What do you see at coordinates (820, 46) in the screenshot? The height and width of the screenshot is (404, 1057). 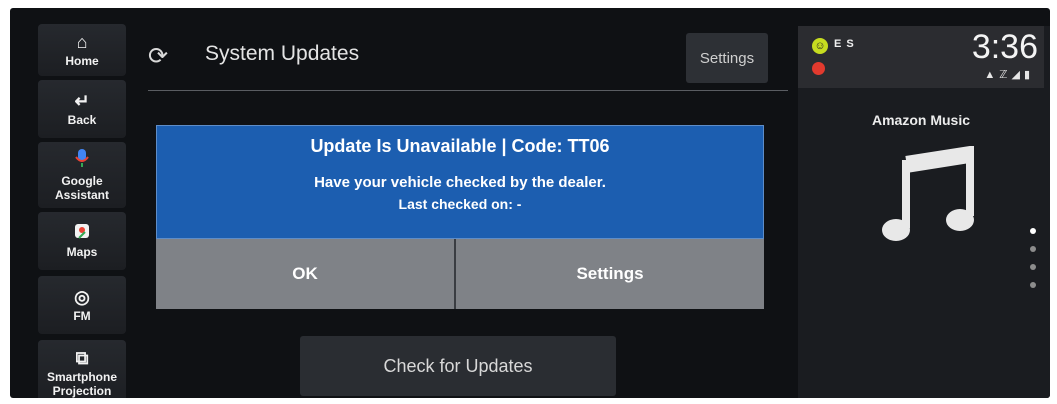 I see `user-profile-icon: ☺` at bounding box center [820, 46].